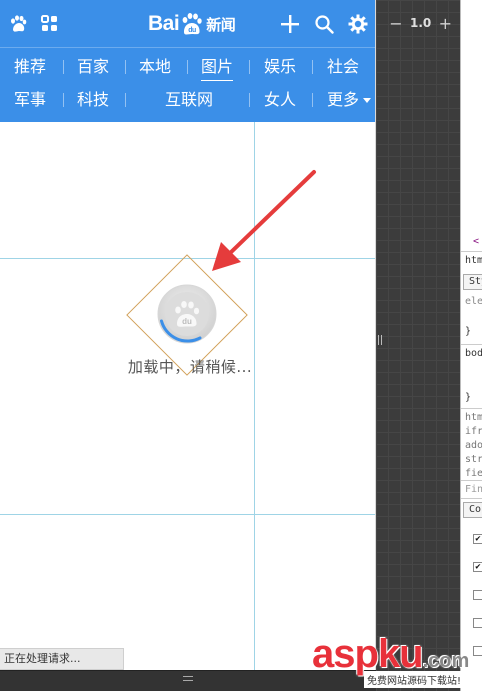  What do you see at coordinates (217, 67) in the screenshot?
I see `nav-tab-images: 图片` at bounding box center [217, 67].